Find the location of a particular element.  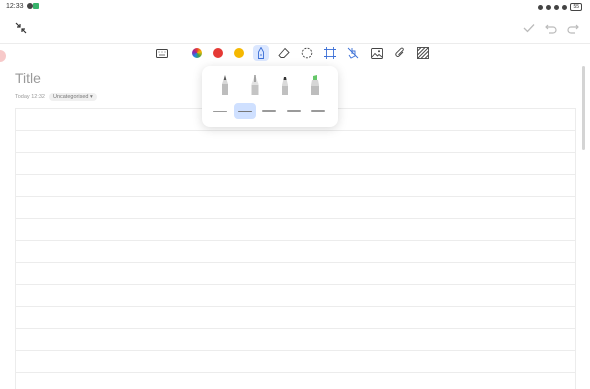

canvas-right-border is located at coordinates (575, 248).